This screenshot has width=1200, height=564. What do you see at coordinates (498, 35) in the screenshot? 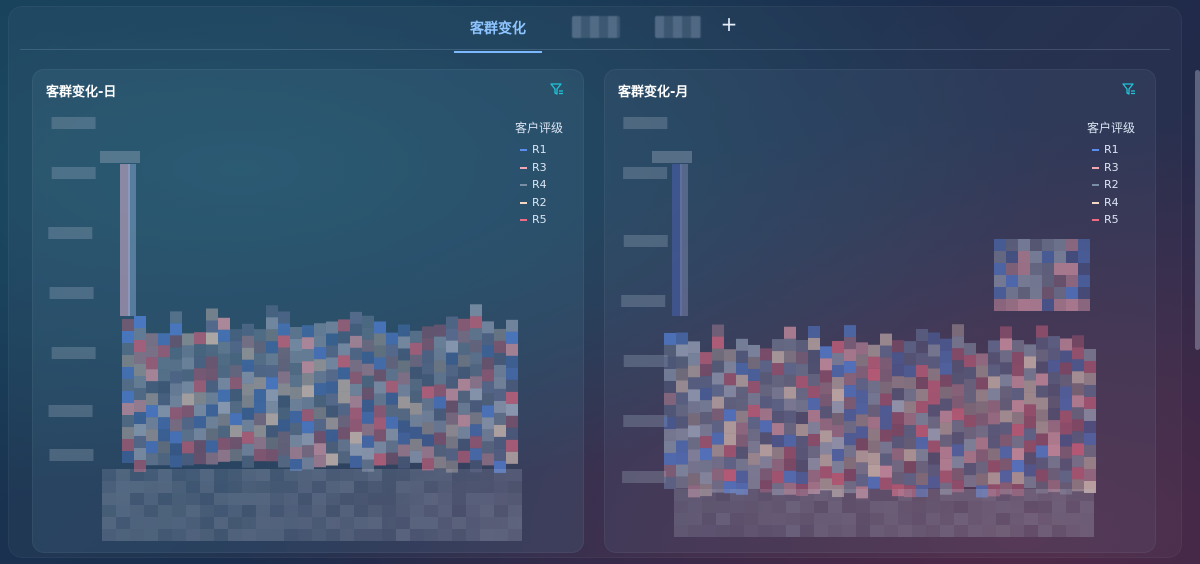
I see `tab-customer-group-change: 客群变化` at bounding box center [498, 35].